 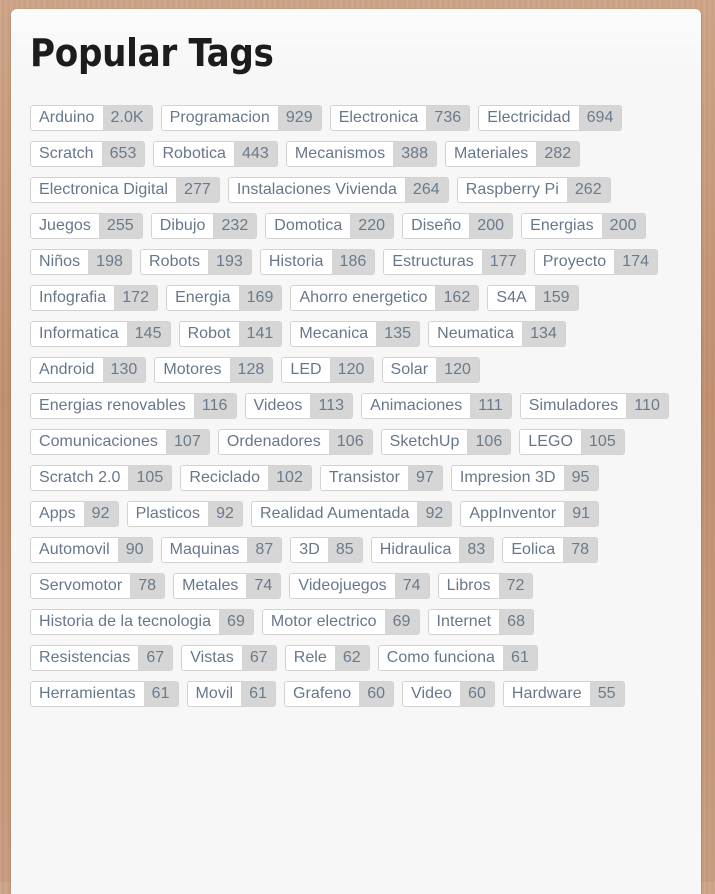 What do you see at coordinates (224, 298) in the screenshot?
I see `tag-item: Energia 169` at bounding box center [224, 298].